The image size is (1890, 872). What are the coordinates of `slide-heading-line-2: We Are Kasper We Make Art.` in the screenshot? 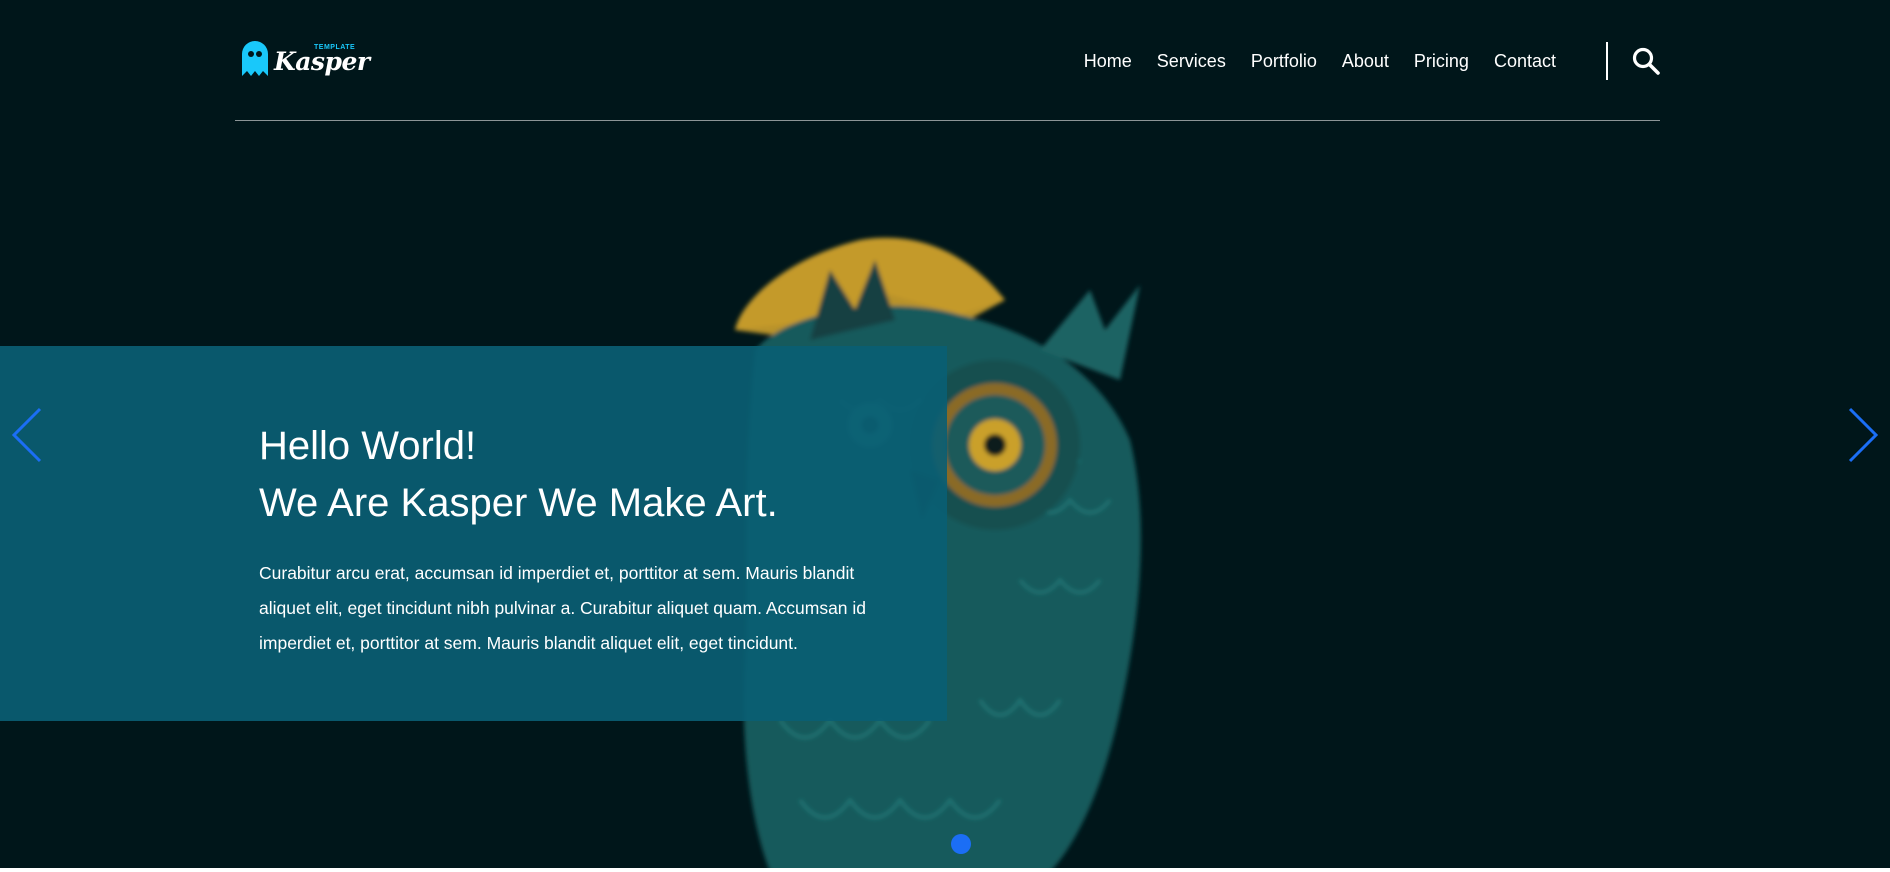 It's located at (518, 503).